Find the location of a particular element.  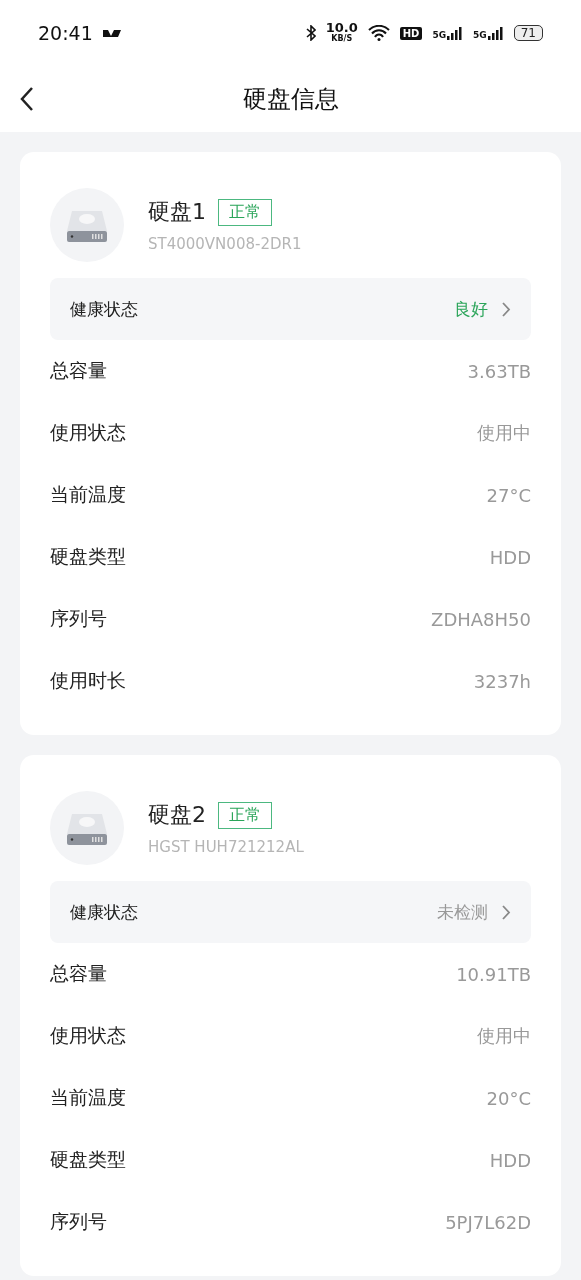

disk-name: 硬盘1 is located at coordinates (177, 212).